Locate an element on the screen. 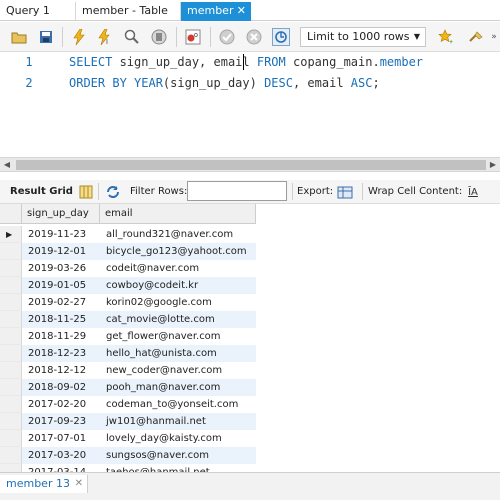 Image resolution: width=500 pixels, height=500 pixels. grid-header: sign_up_day email is located at coordinates (128, 214).